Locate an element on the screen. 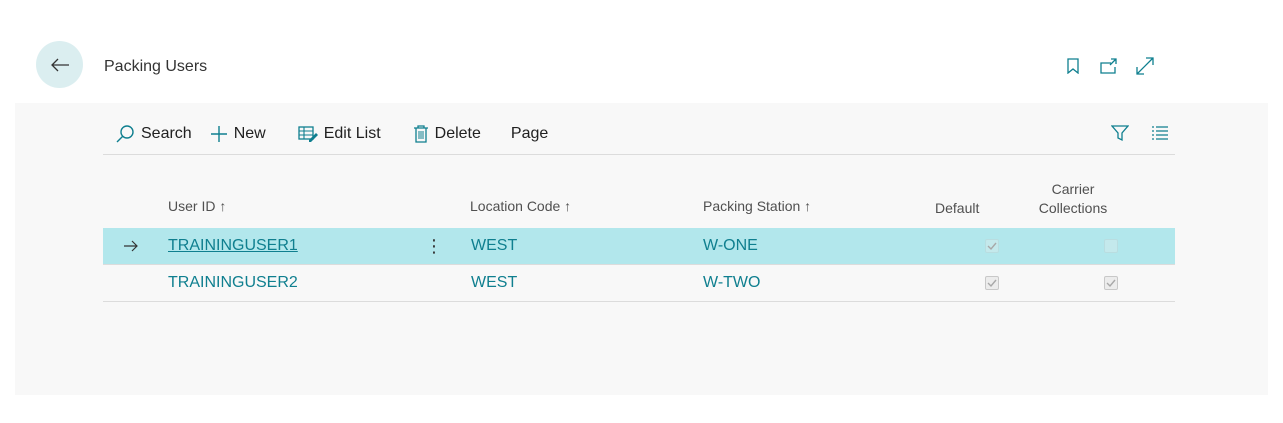 The height and width of the screenshot is (423, 1283). row-actions-menu-icon: ⋮ is located at coordinates (434, 246).